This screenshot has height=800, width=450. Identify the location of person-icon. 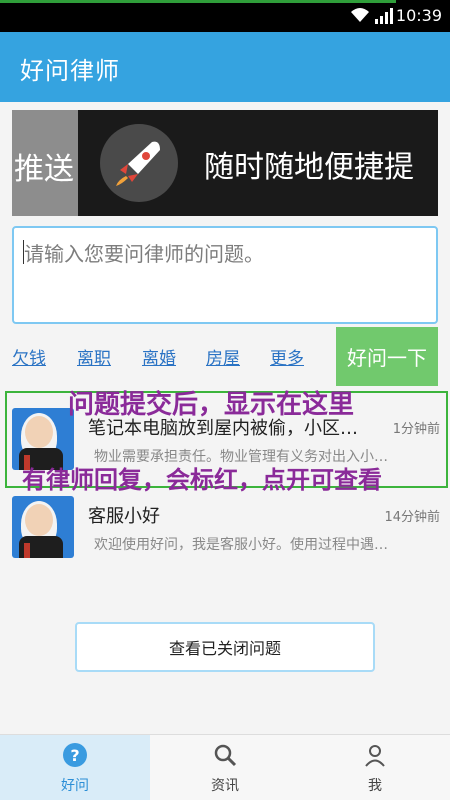
(375, 756).